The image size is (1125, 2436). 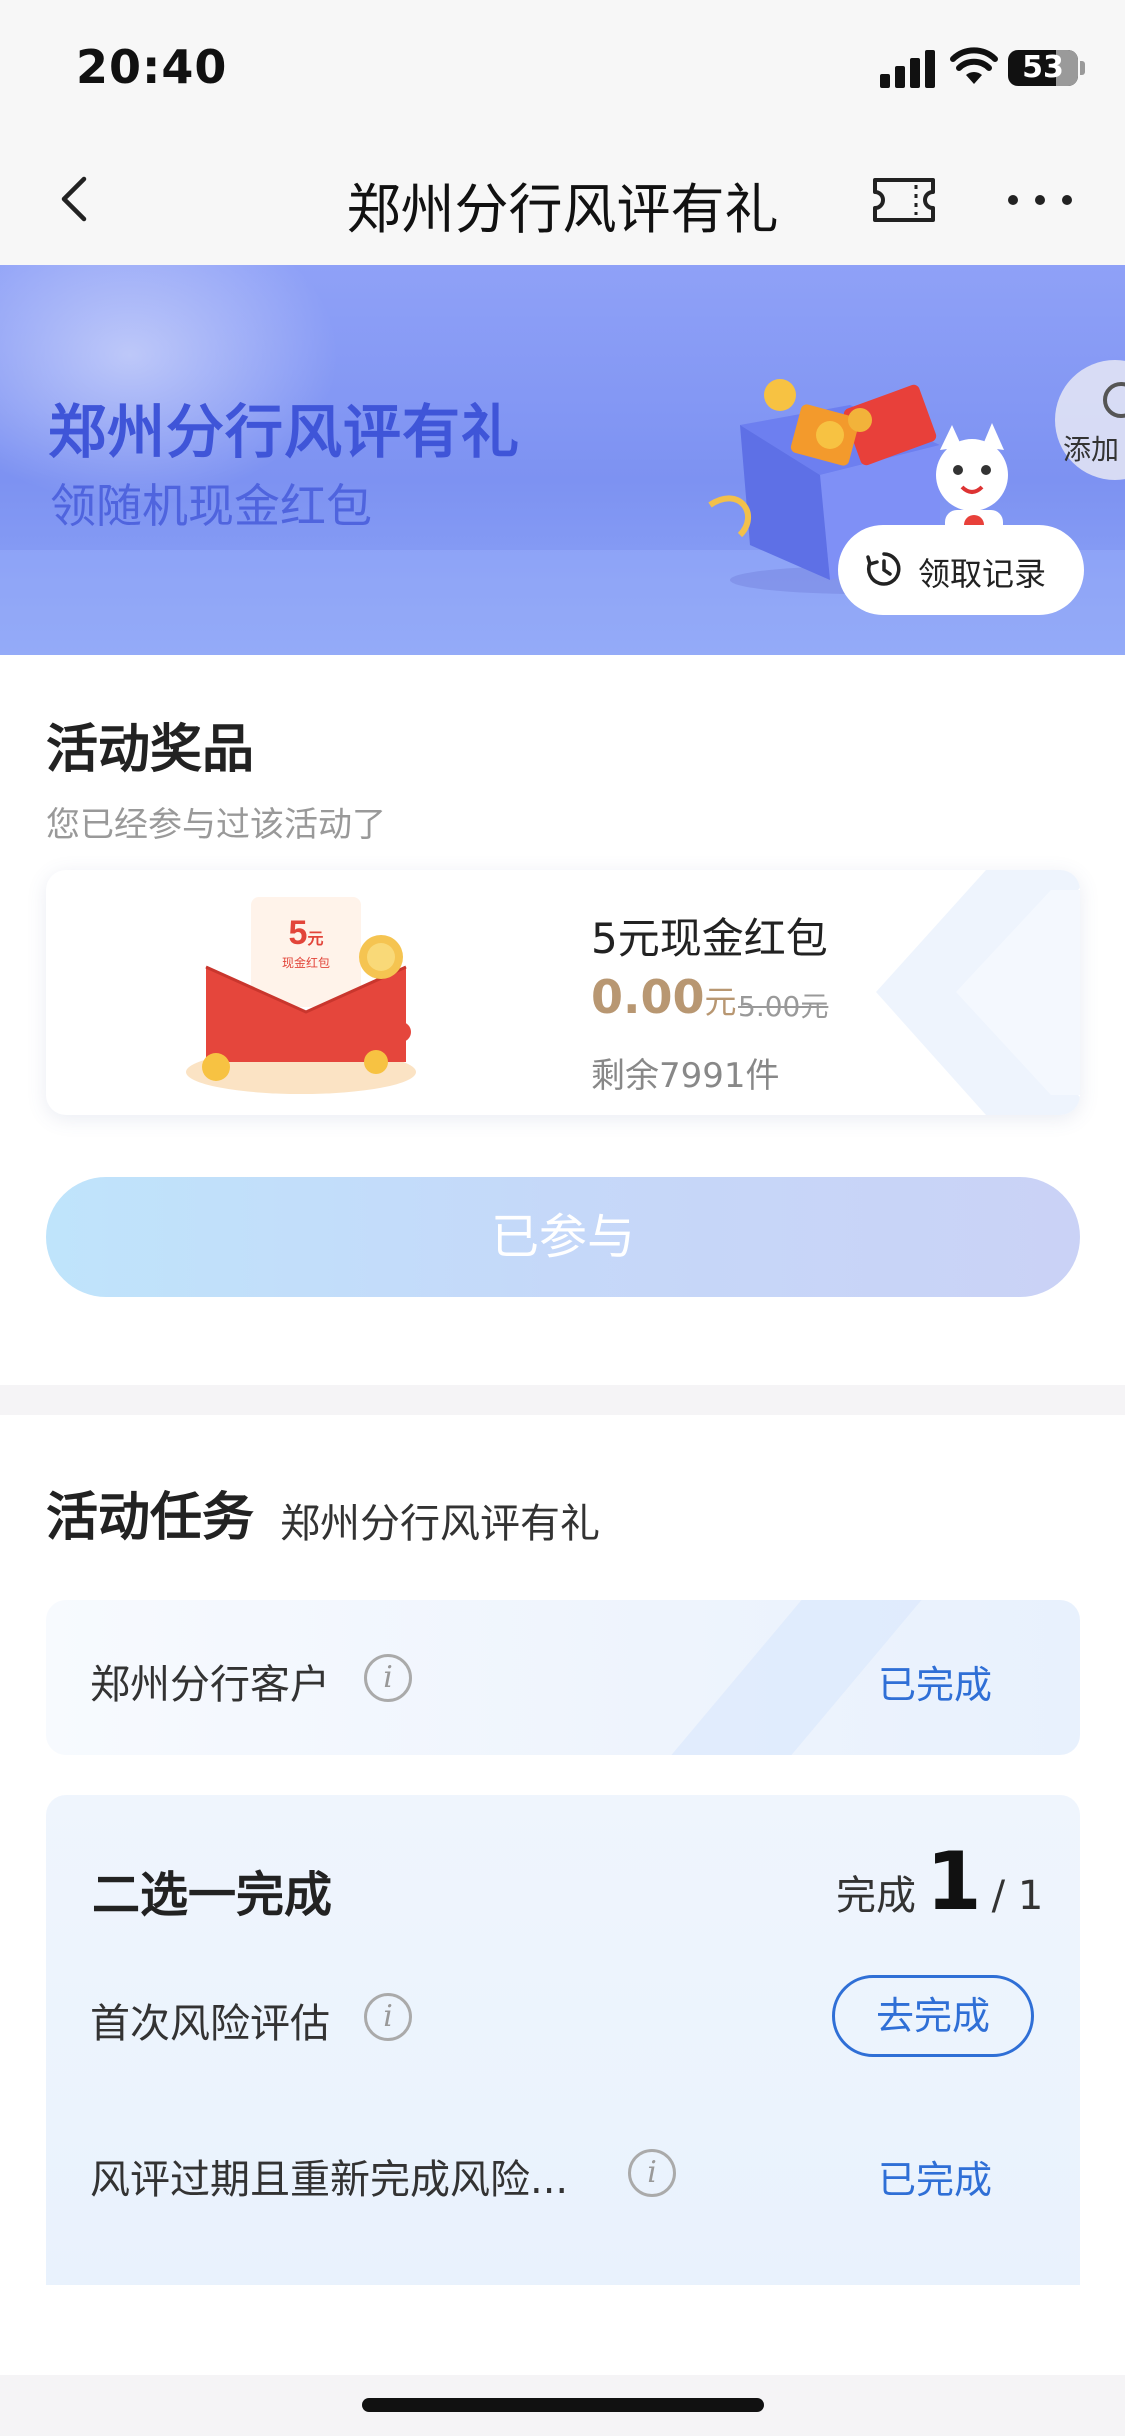 I want to click on add-icon, so click(x=1114, y=400).